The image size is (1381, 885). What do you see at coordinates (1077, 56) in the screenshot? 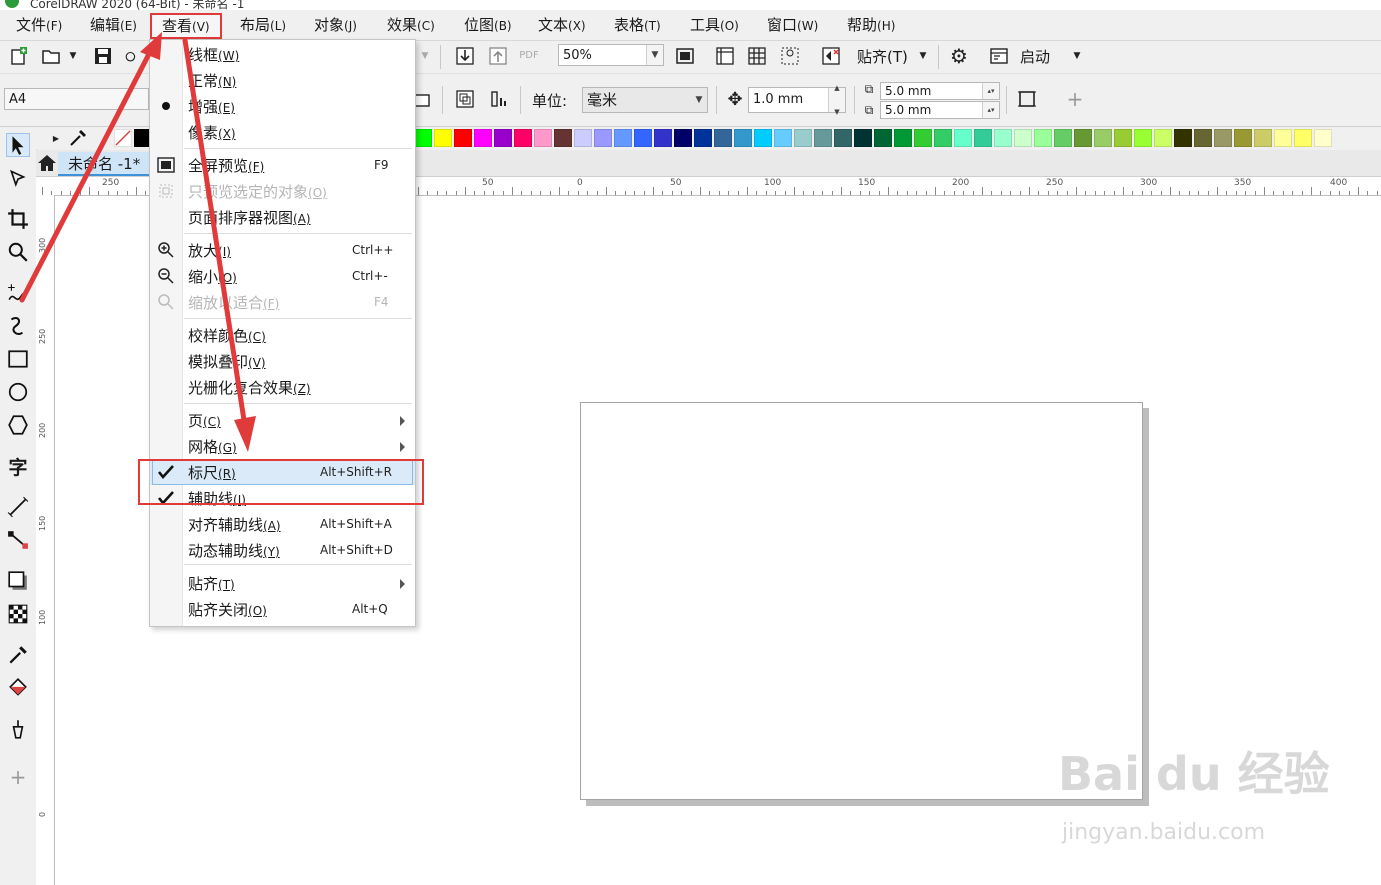
I see `launch-dropdown-icon: ▼` at bounding box center [1077, 56].